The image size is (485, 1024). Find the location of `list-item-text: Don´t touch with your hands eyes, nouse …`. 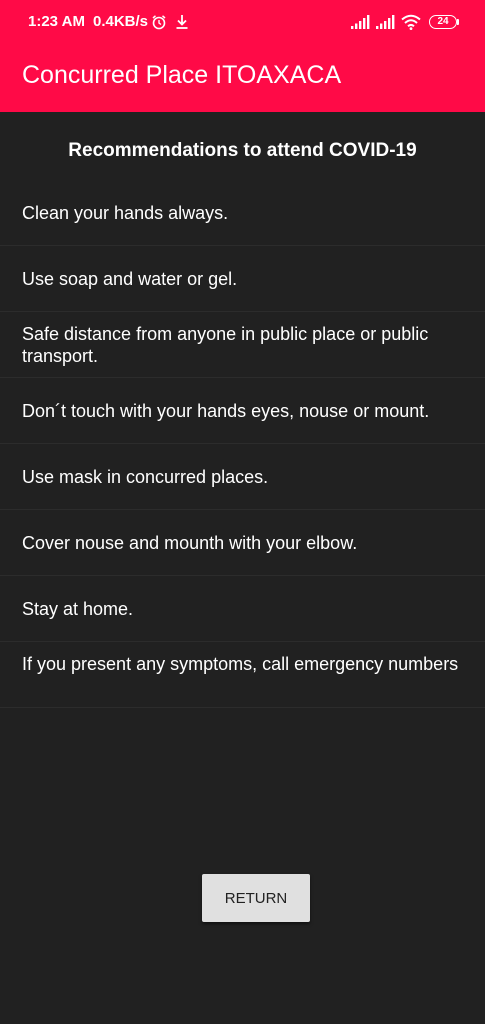

list-item-text: Don´t touch with your hands eyes, nouse … is located at coordinates (226, 411).